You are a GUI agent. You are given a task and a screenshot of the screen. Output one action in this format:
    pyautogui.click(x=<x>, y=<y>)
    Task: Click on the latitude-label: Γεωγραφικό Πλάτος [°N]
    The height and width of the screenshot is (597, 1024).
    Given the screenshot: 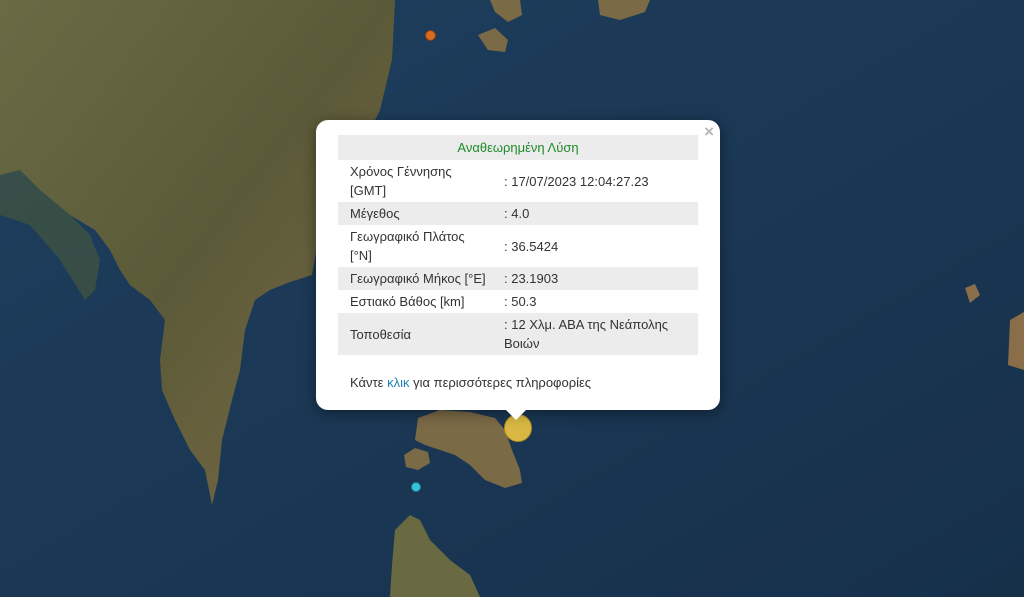 What is the action you would take?
    pyautogui.click(x=407, y=246)
    